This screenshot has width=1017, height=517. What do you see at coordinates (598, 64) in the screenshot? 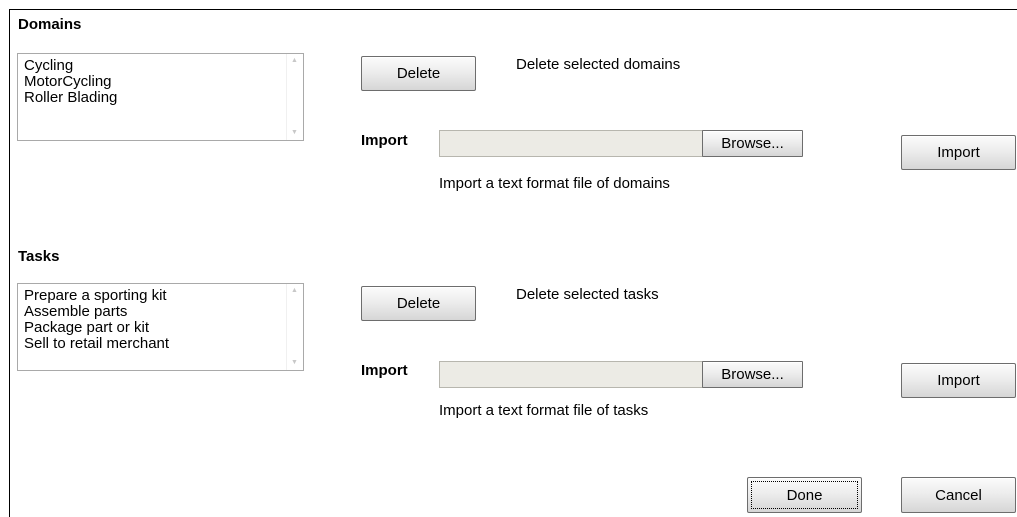
I see `delete-domains-description: Delete selected domains` at bounding box center [598, 64].